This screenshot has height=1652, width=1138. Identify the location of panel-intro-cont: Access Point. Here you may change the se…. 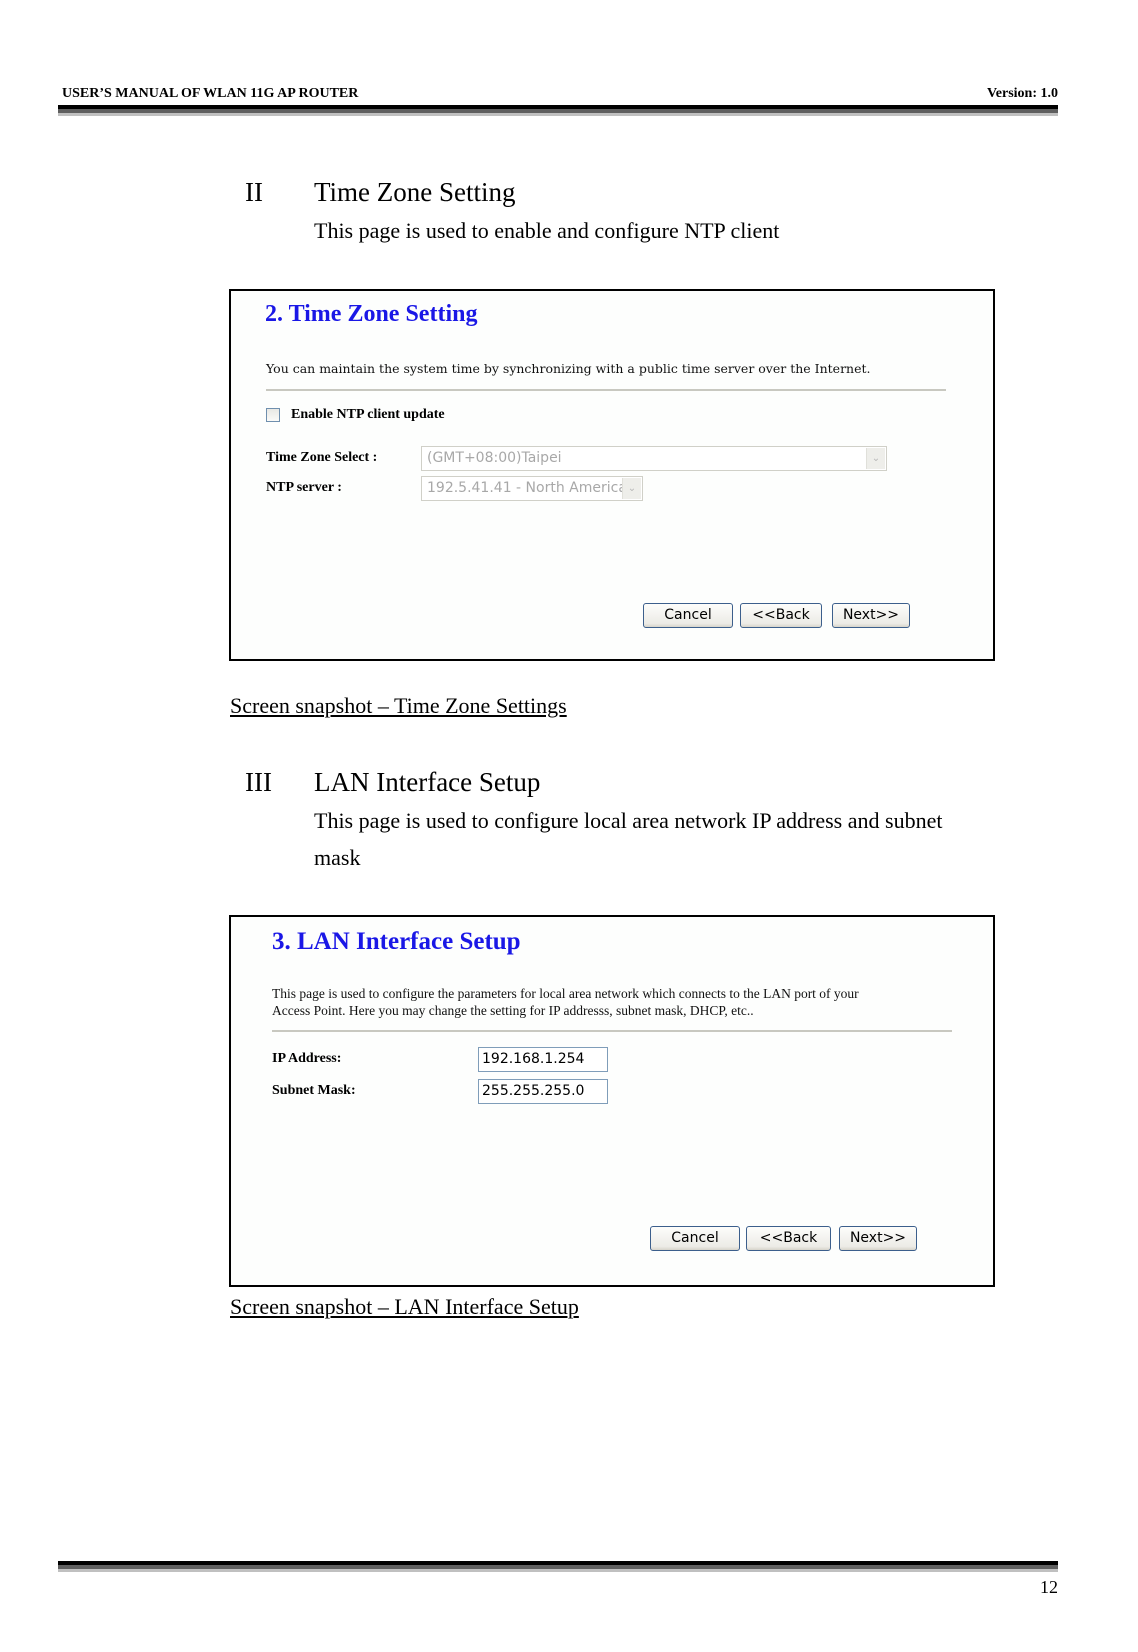
(513, 1010).